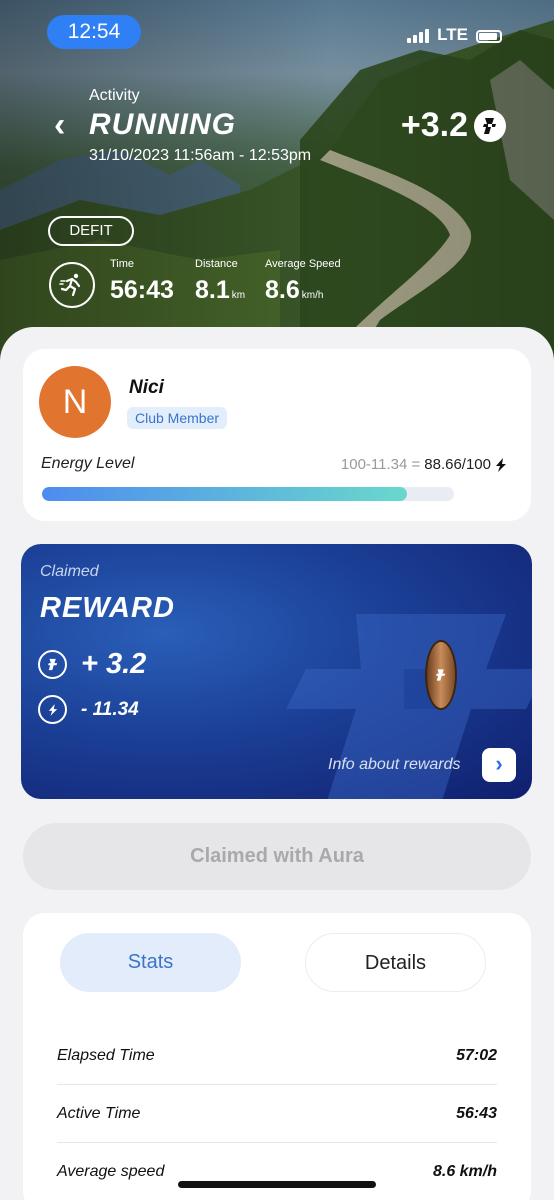 This screenshot has width=554, height=1200. Describe the element at coordinates (146, 387) in the screenshot. I see `profile-name: Nici` at that location.